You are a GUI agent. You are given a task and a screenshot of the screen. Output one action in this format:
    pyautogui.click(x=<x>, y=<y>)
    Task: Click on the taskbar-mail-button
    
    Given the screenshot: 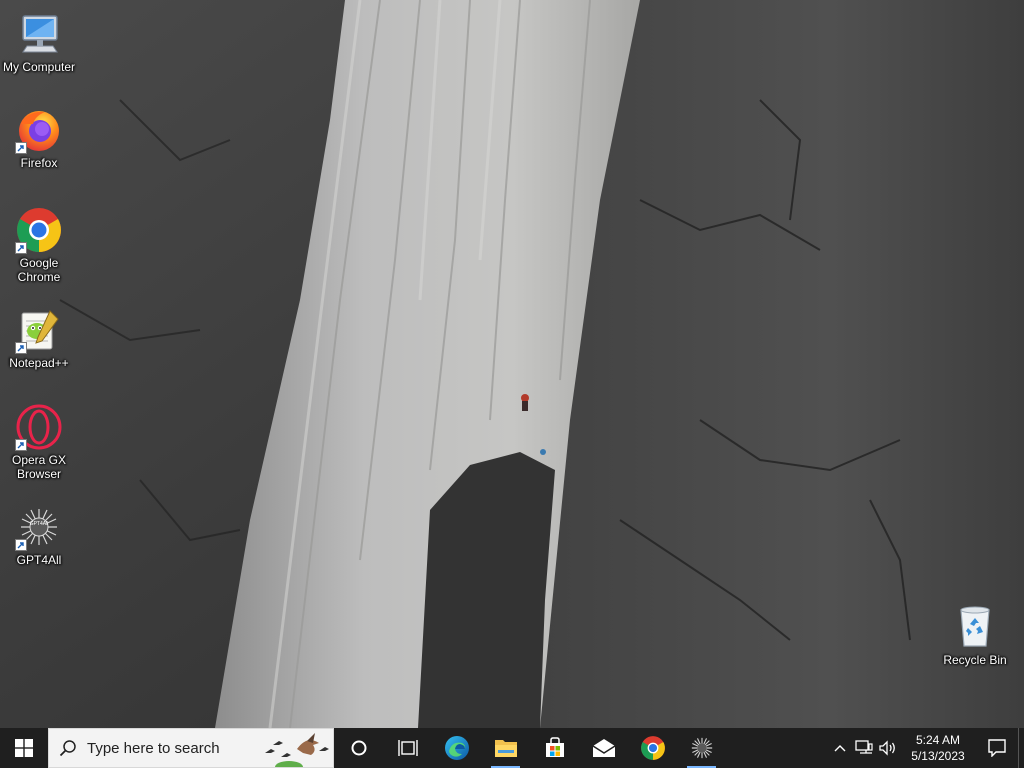 What is the action you would take?
    pyautogui.click(x=603, y=748)
    